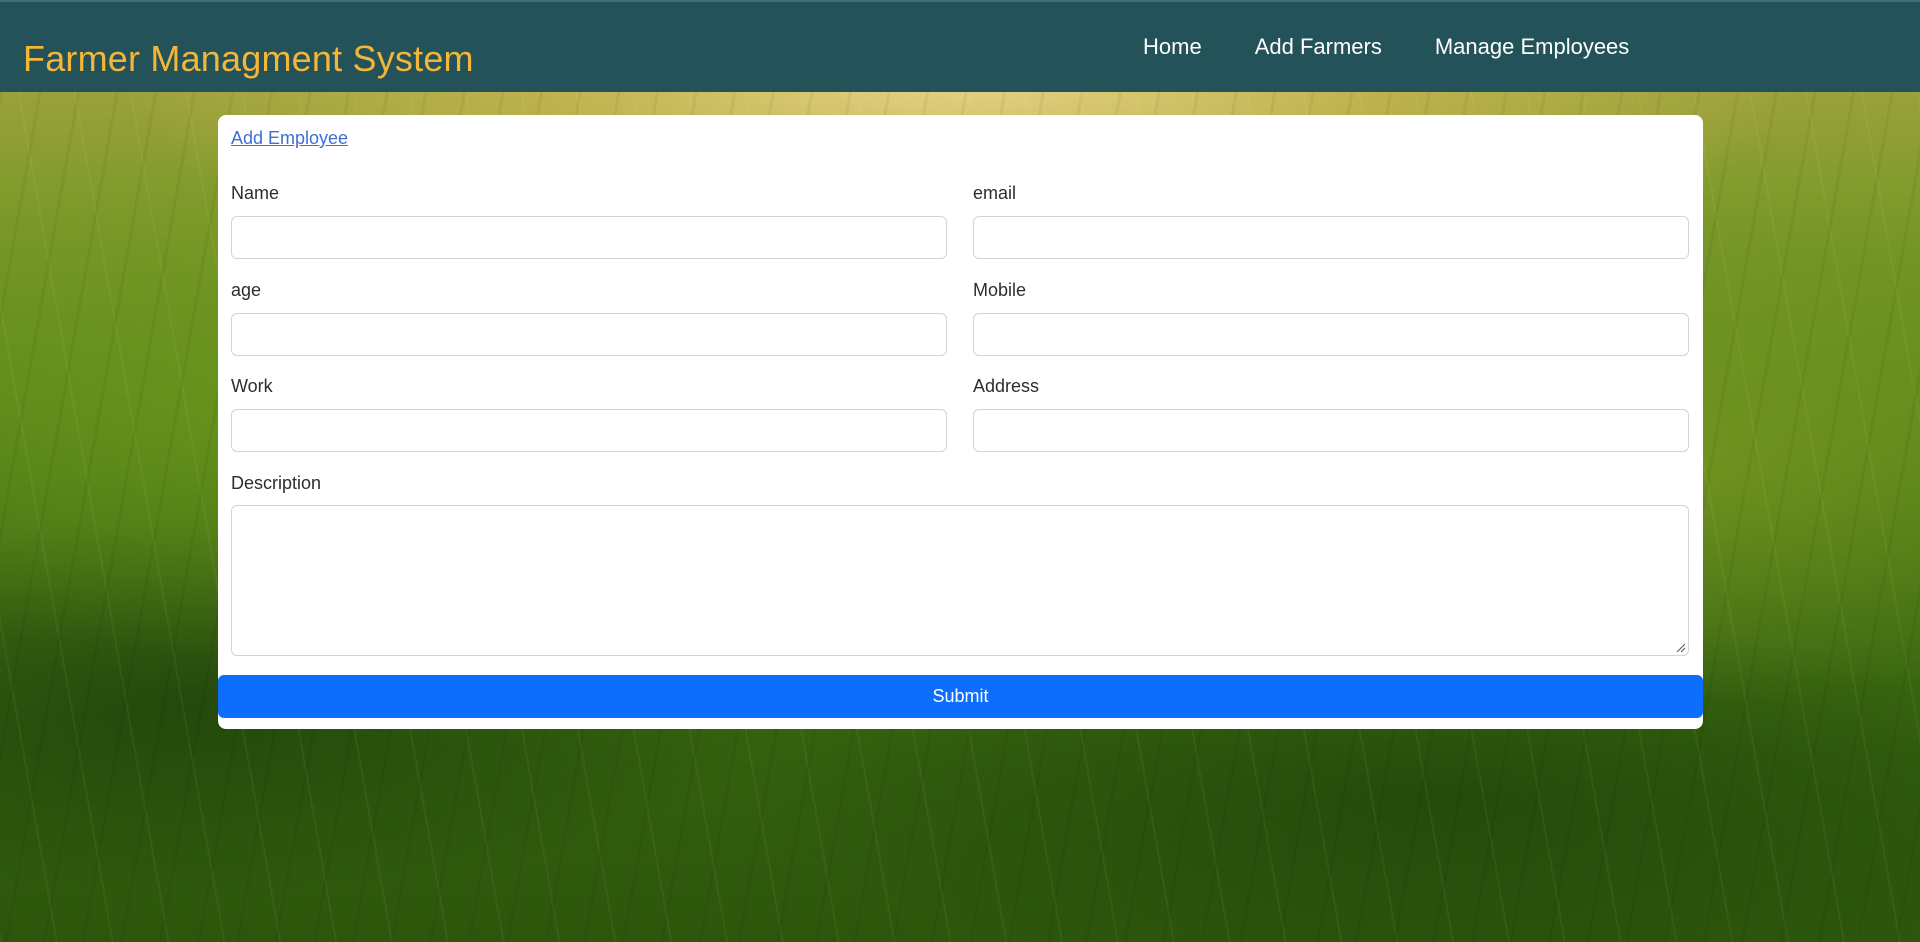 This screenshot has width=1920, height=942. What do you see at coordinates (1006, 386) in the screenshot?
I see `address-label: Address` at bounding box center [1006, 386].